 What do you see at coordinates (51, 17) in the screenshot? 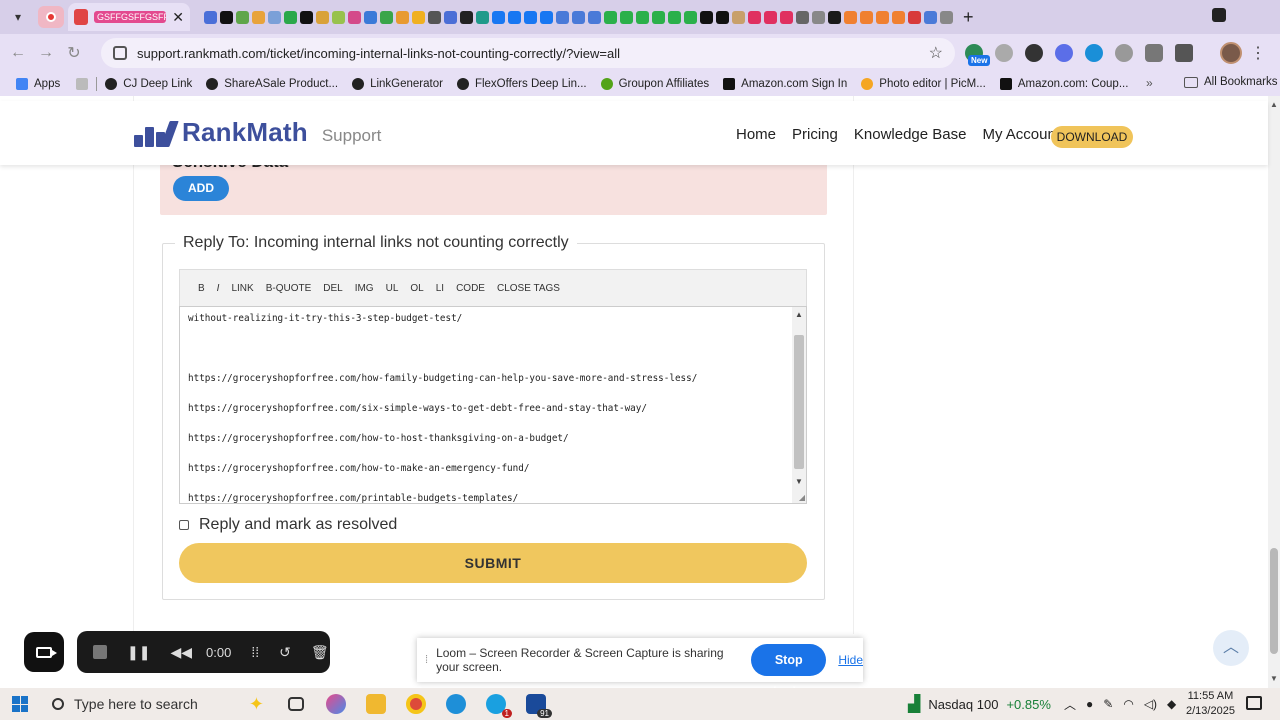
I see `recording-tab` at bounding box center [51, 17].